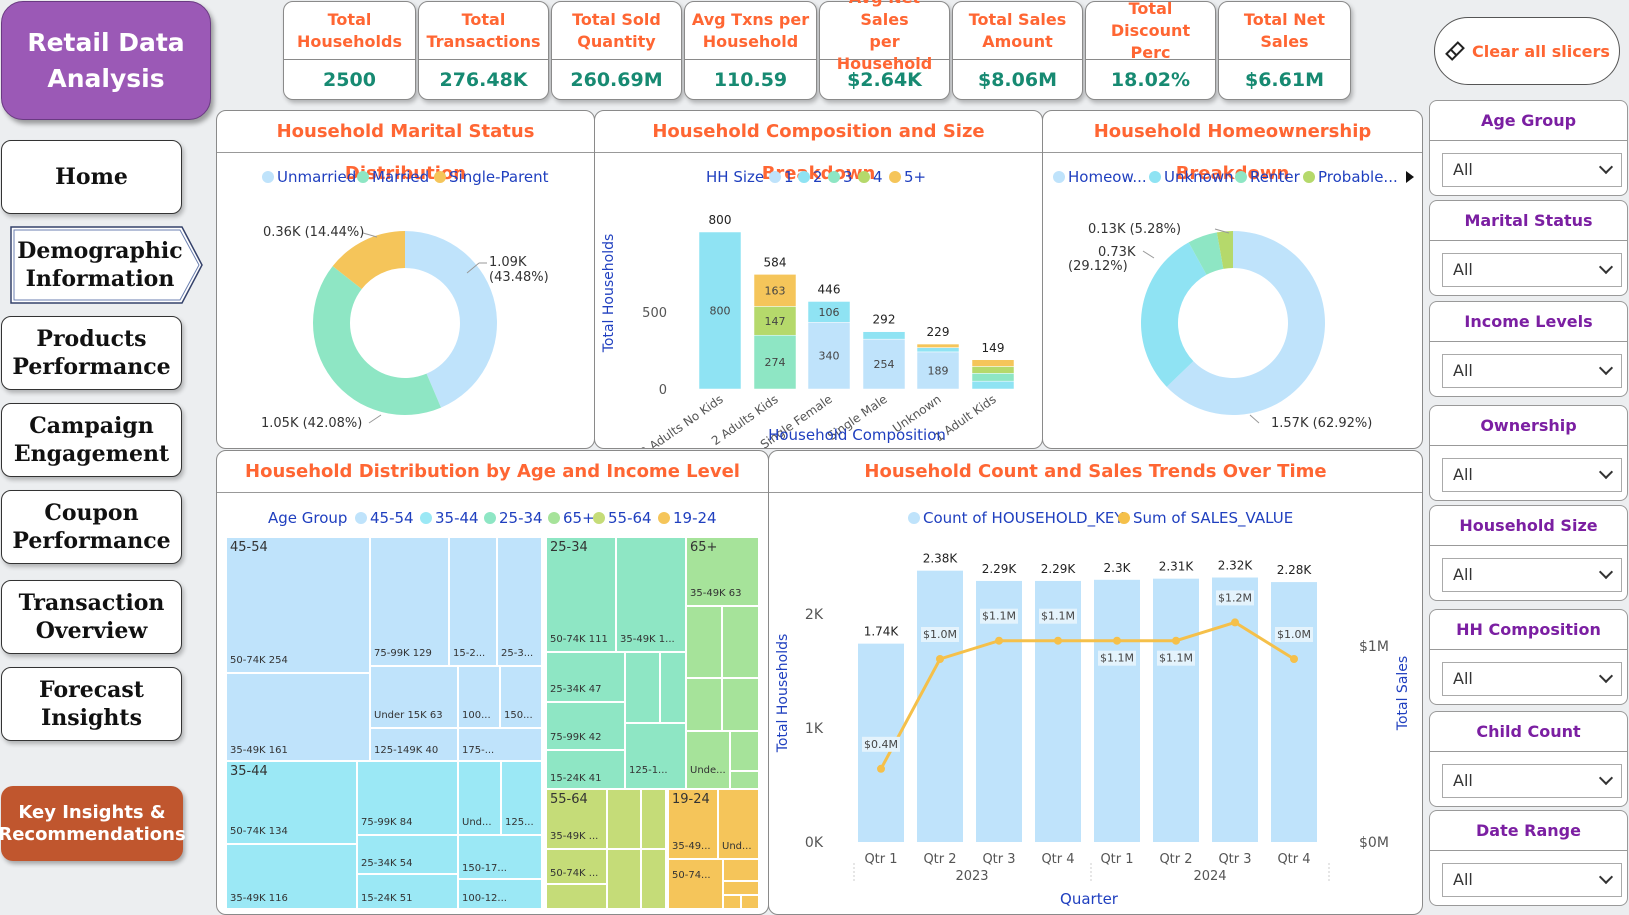 The width and height of the screenshot is (1629, 915). I want to click on treemap-tile: 25-34K 47, so click(585, 677).